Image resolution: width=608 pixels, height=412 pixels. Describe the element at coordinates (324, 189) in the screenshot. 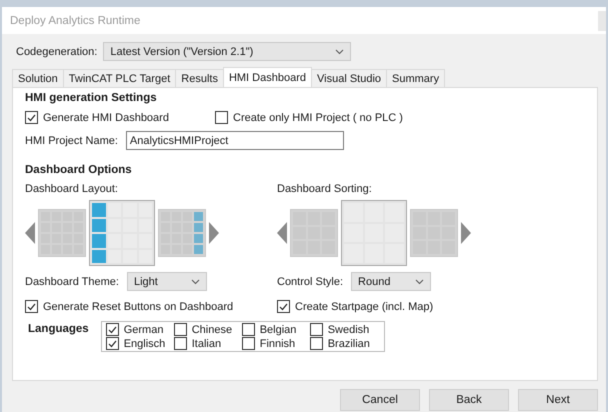

I see `field-label: Dashboard Sorting:` at that location.